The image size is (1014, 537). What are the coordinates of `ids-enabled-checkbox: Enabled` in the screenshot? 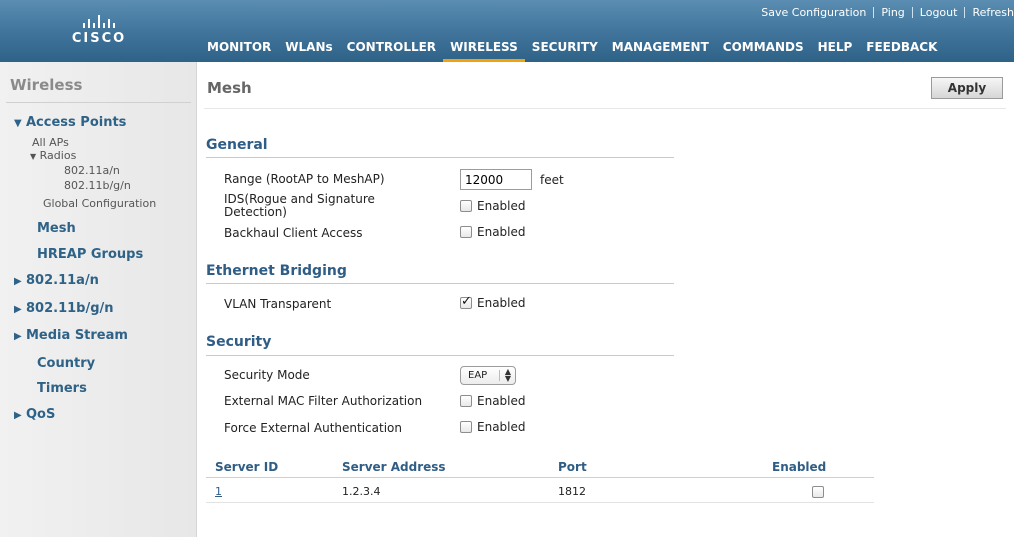 It's located at (493, 206).